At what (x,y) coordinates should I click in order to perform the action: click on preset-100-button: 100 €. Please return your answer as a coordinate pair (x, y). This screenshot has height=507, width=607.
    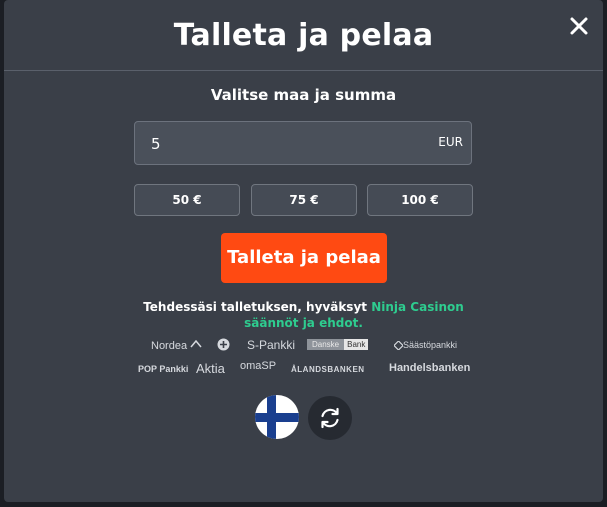
    Looking at the image, I should click on (420, 200).